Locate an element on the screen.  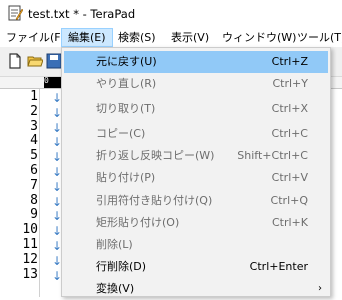
editor-line: 4 ↓ is located at coordinates (31, 141).